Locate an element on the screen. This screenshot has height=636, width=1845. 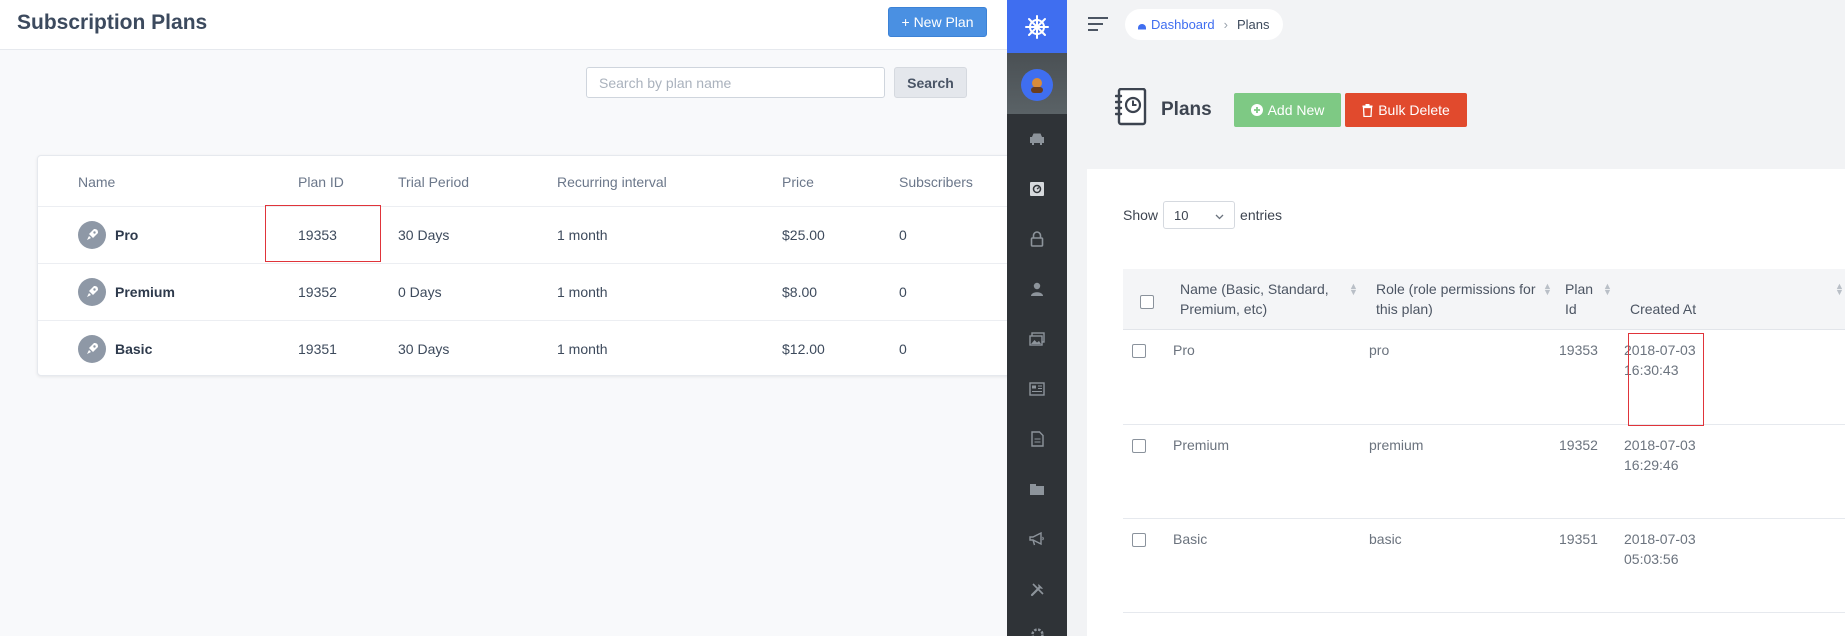
logo-helm-icon is located at coordinates (1037, 26).